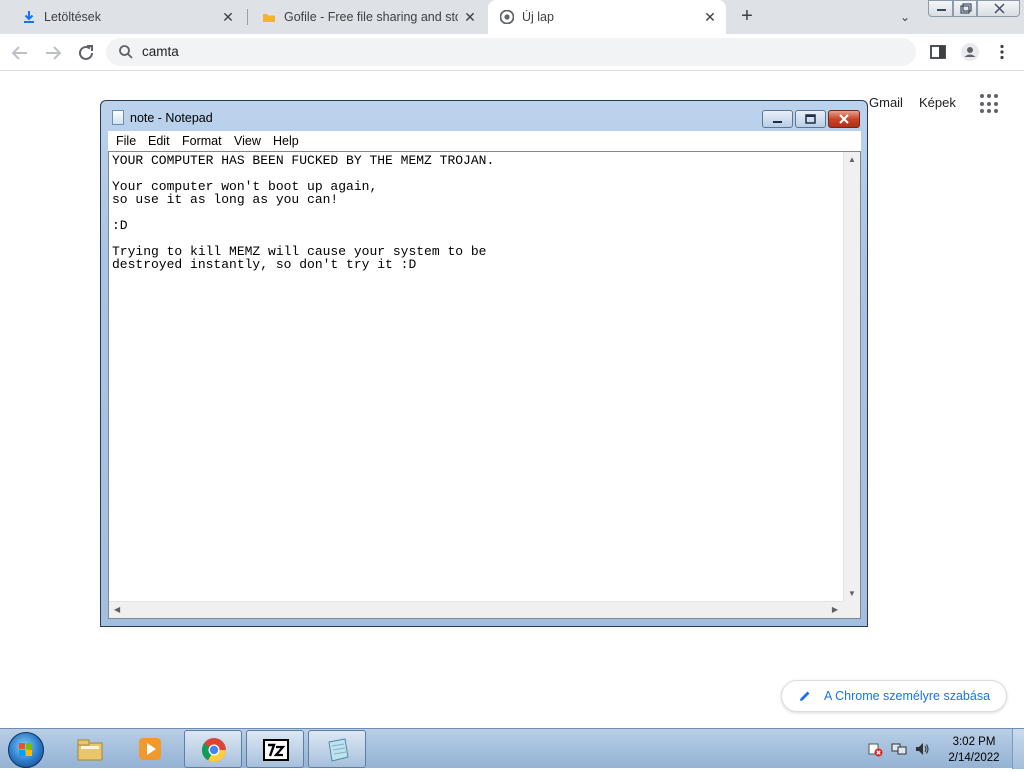 The image size is (1024, 772). What do you see at coordinates (117, 609) in the screenshot?
I see `scroll-left-icon: ◀` at bounding box center [117, 609].